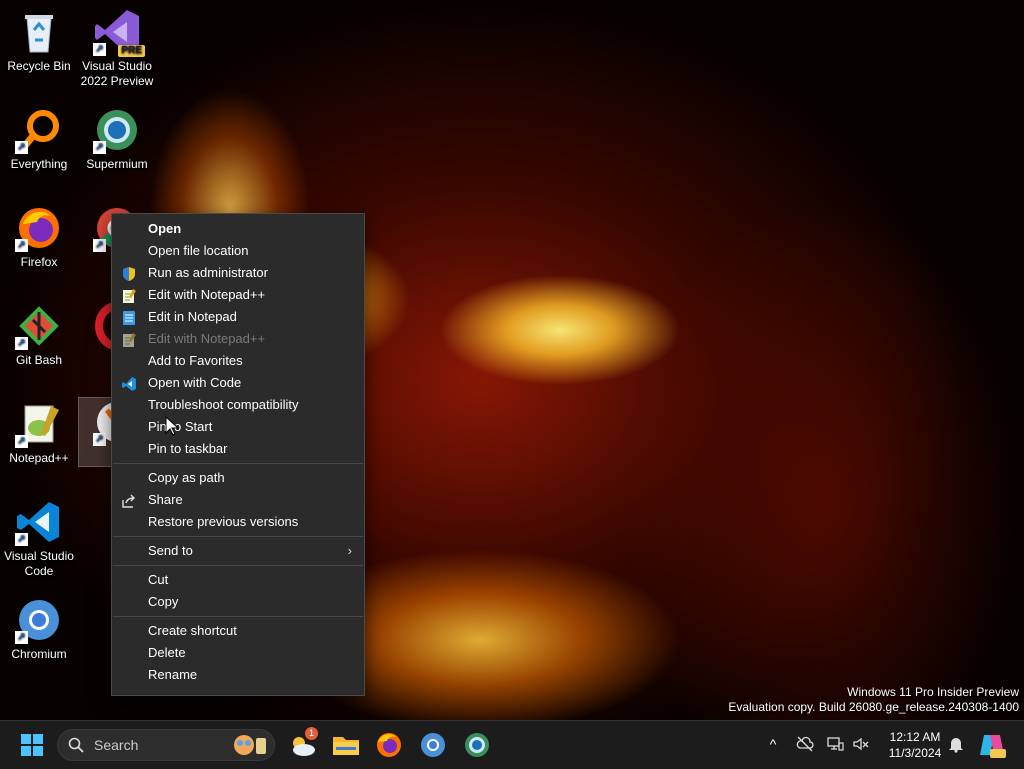 This screenshot has height=769, width=1024. I want to click on icon-label: Notepad++, so click(39, 458).